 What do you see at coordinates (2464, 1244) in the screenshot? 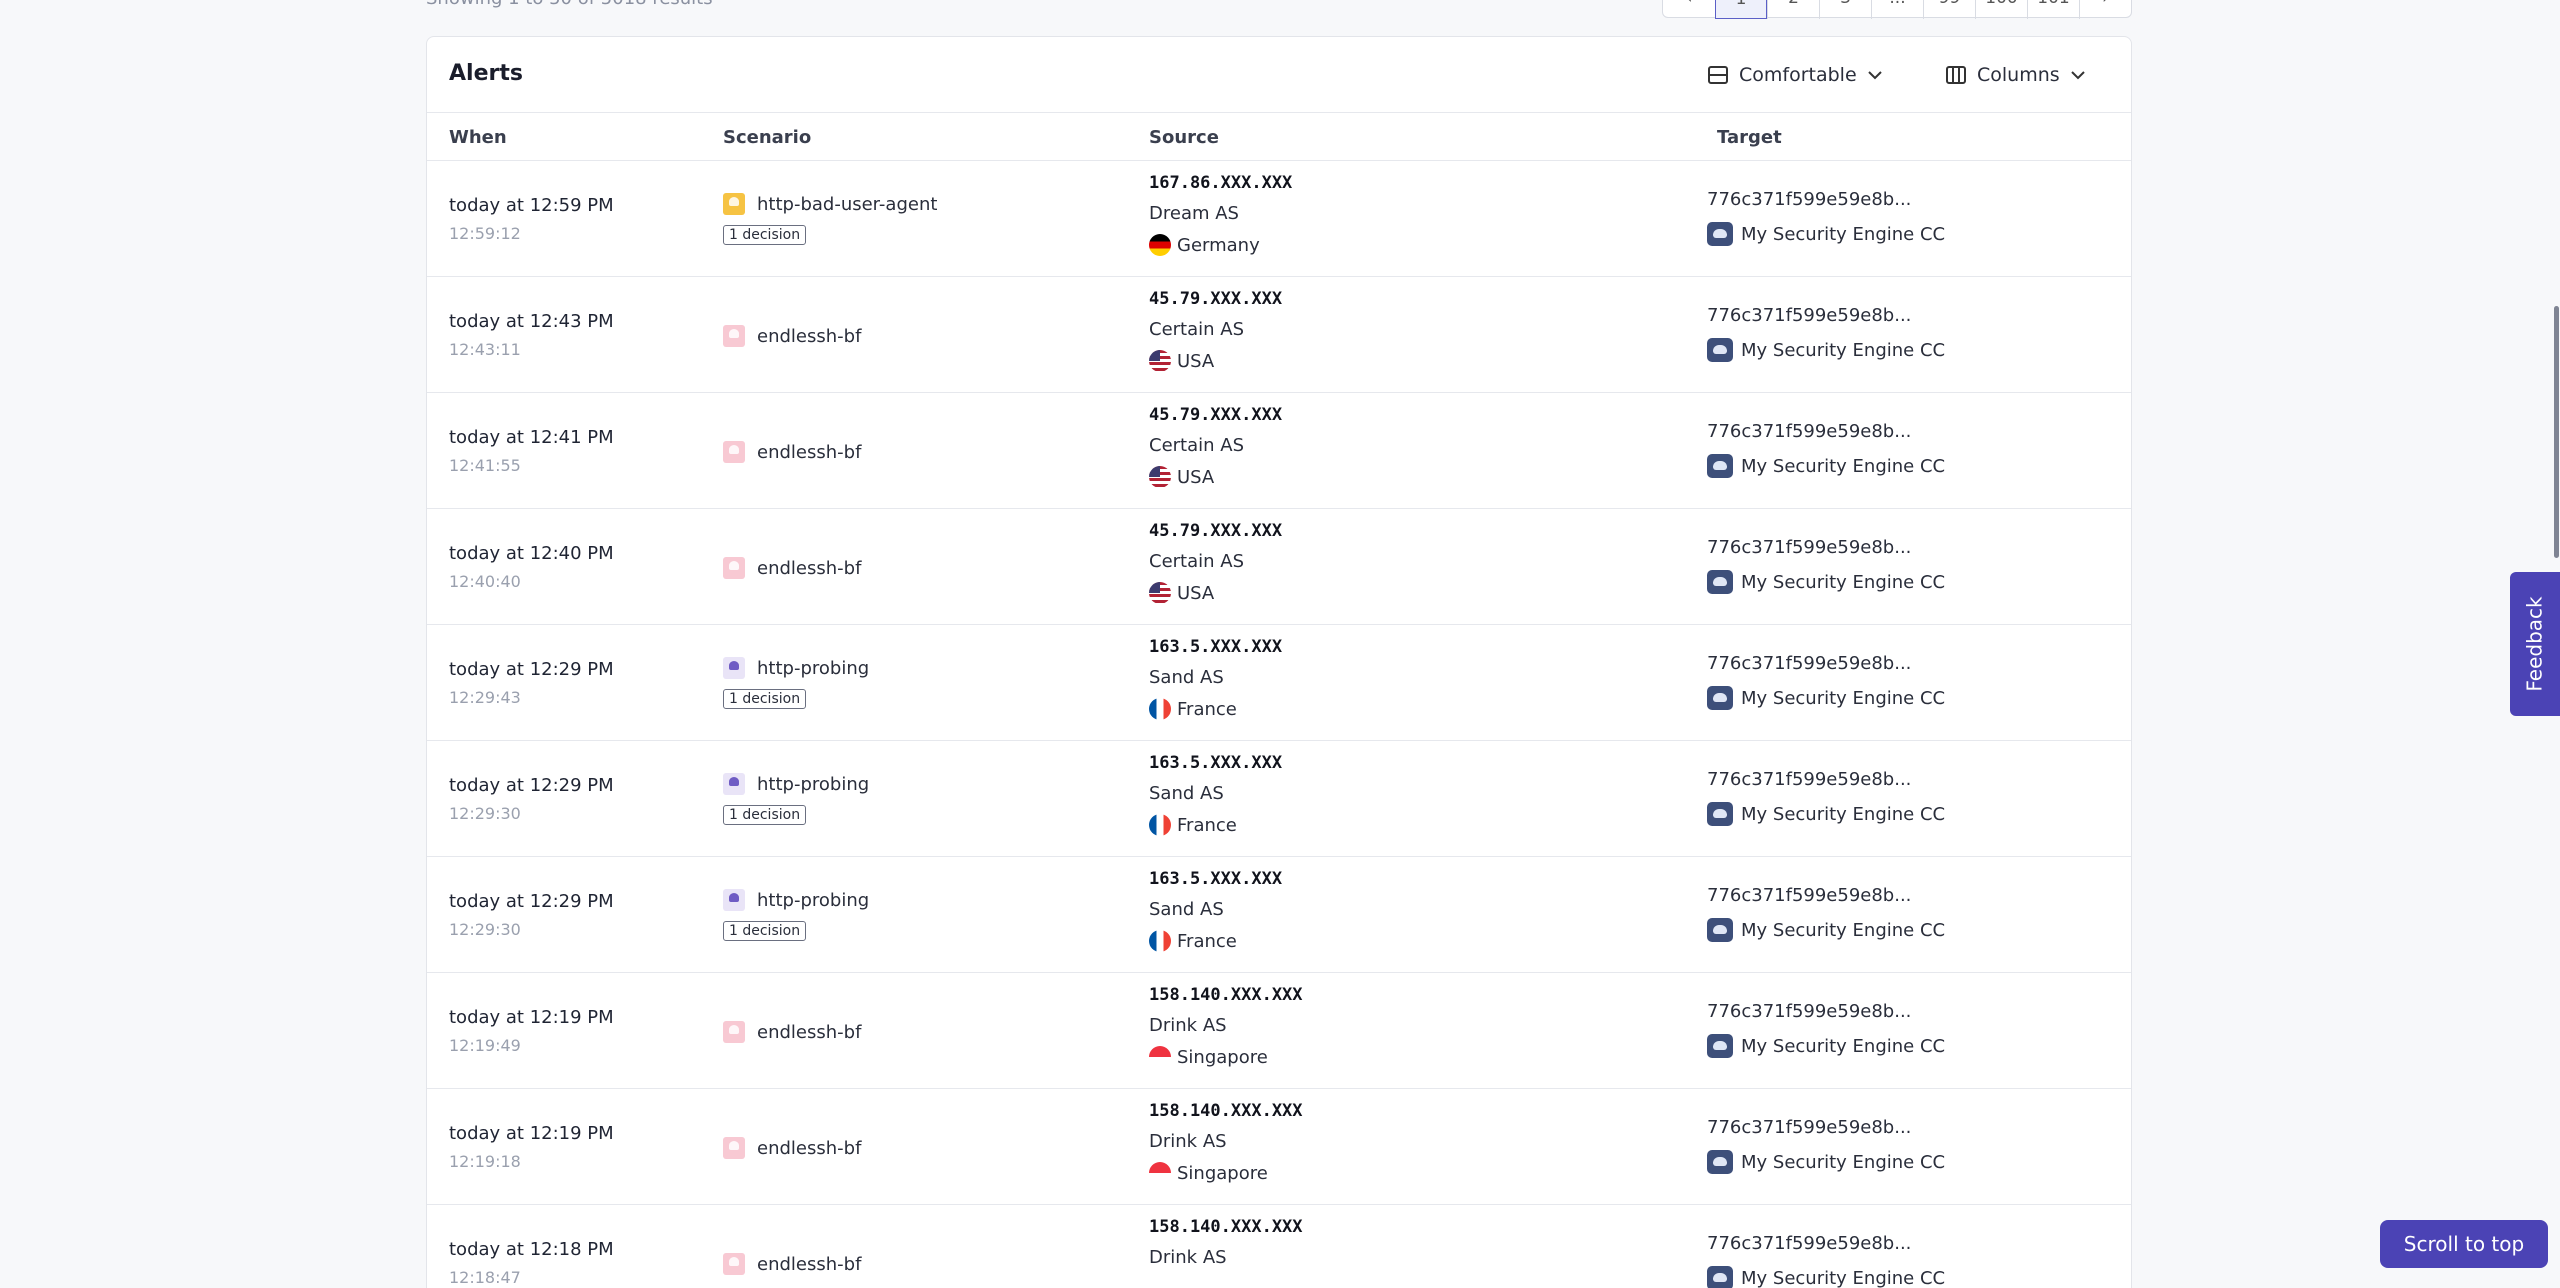
I see `scroll-to-top-button: Scroll to top` at bounding box center [2464, 1244].